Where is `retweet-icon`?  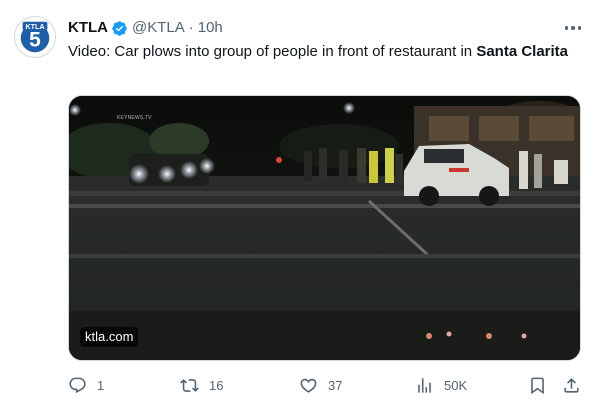 retweet-icon is located at coordinates (189, 385).